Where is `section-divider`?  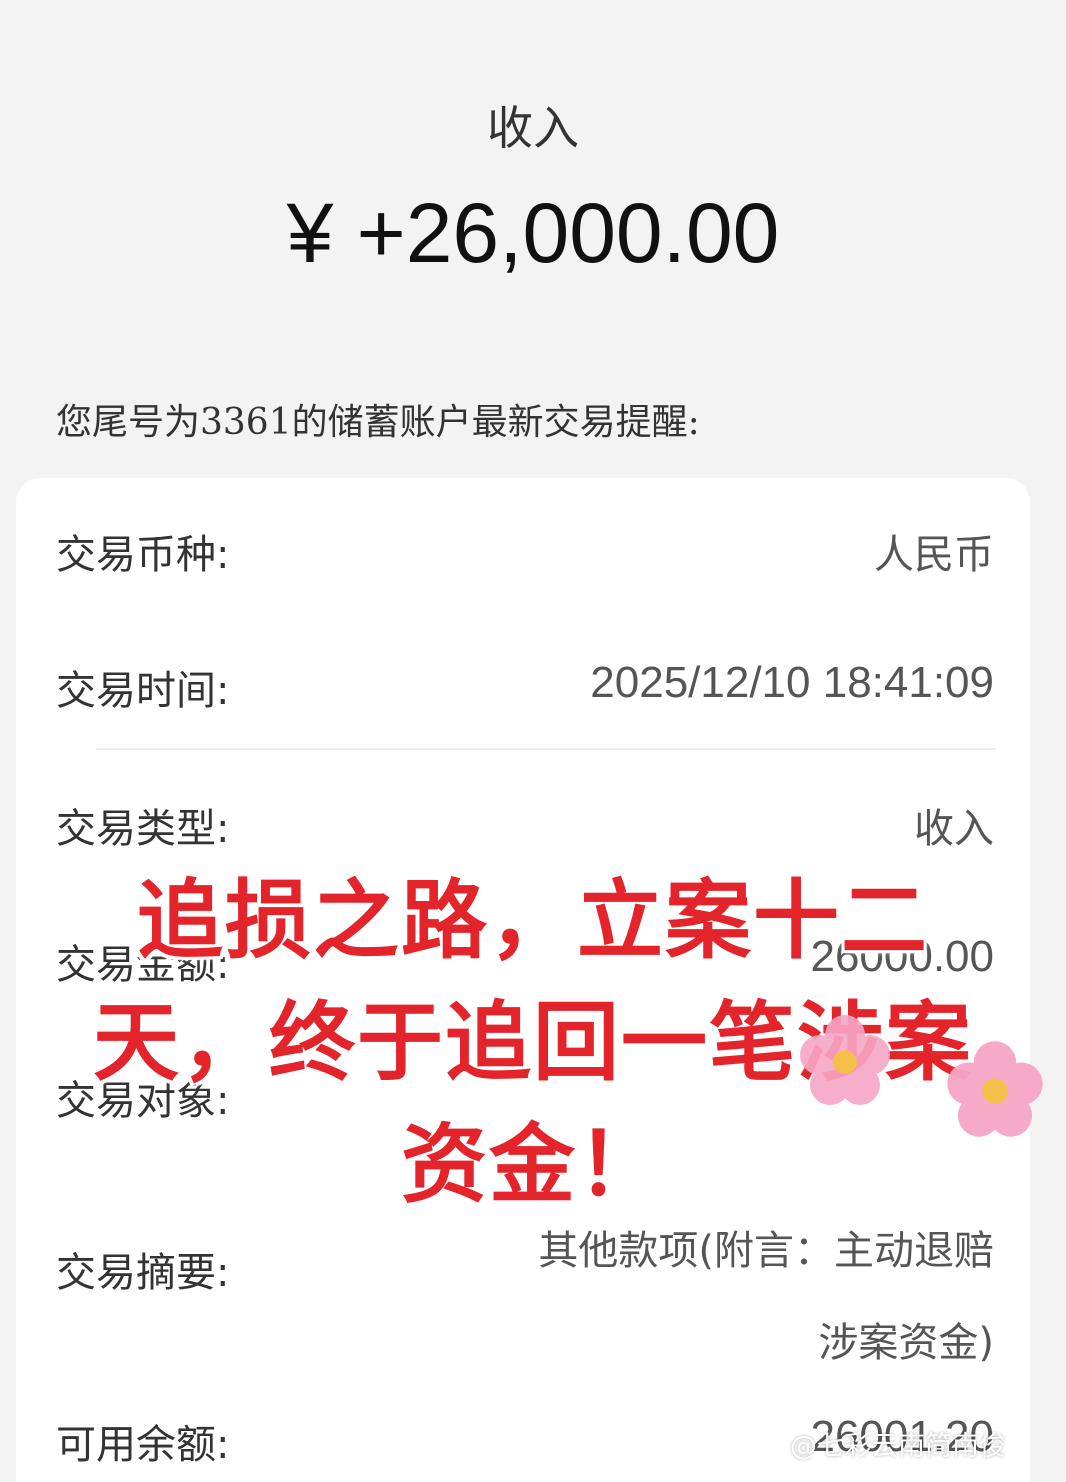 section-divider is located at coordinates (546, 749).